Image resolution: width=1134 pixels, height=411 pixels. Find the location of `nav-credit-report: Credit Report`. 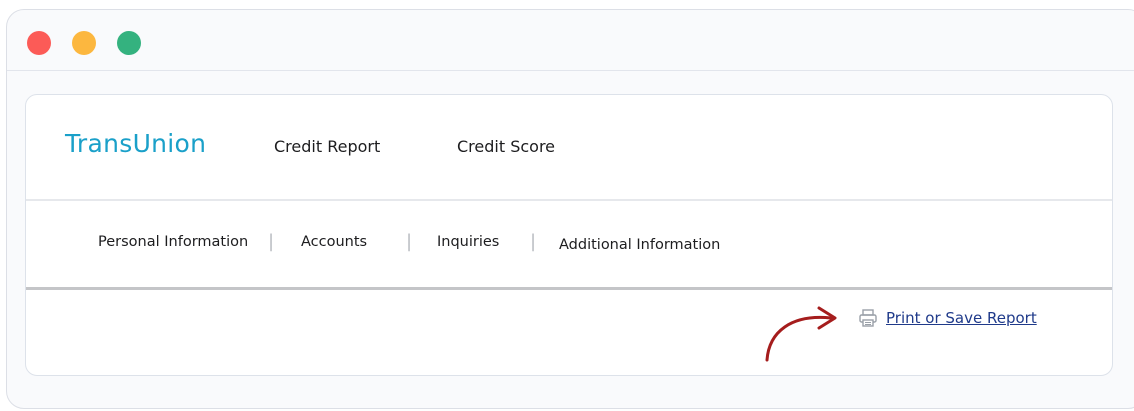

nav-credit-report: Credit Report is located at coordinates (327, 146).